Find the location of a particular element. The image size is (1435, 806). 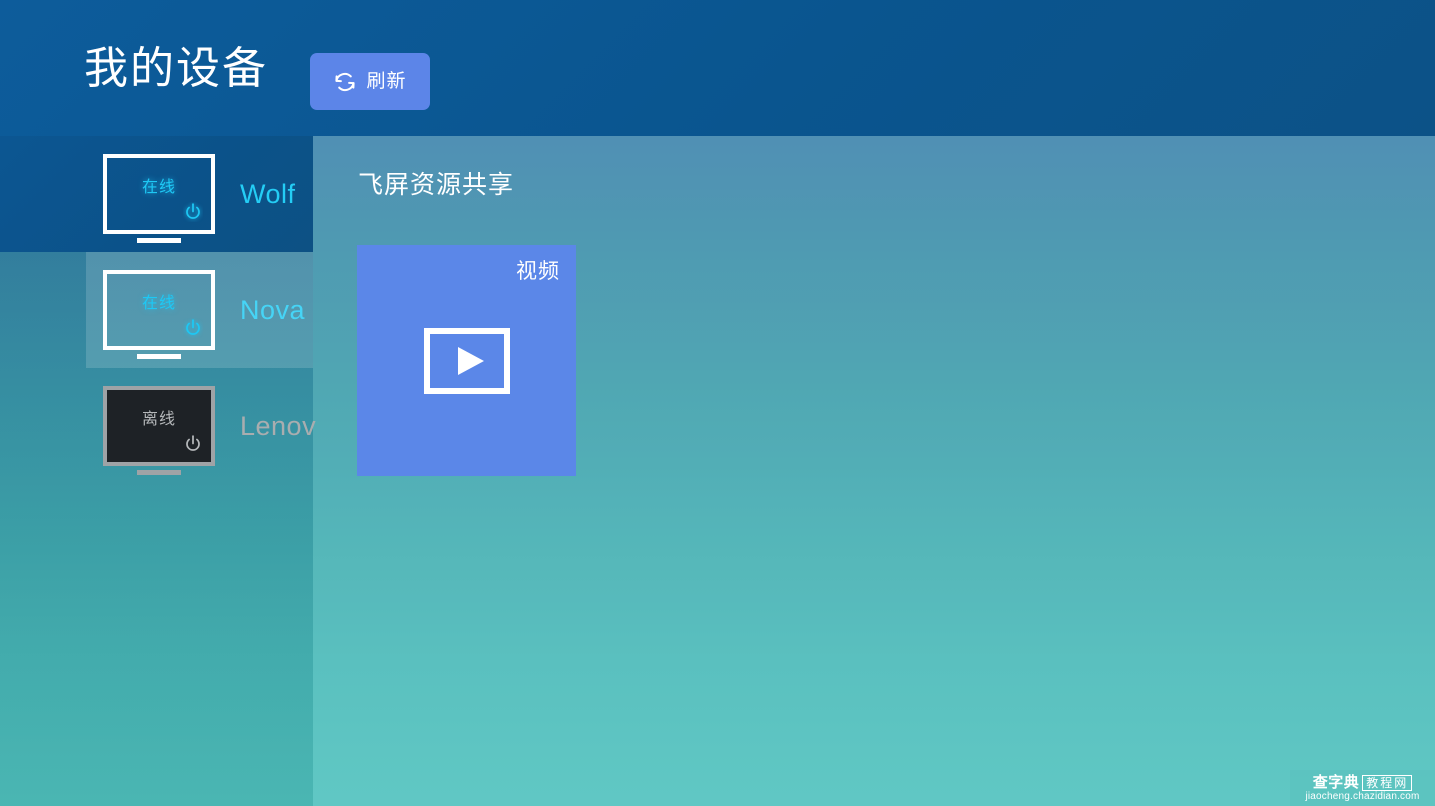

resource-card-video: 视频 is located at coordinates (466, 360).